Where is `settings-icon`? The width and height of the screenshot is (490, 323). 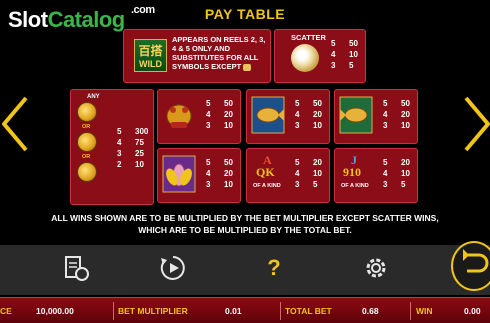
settings-icon is located at coordinates (376, 268).